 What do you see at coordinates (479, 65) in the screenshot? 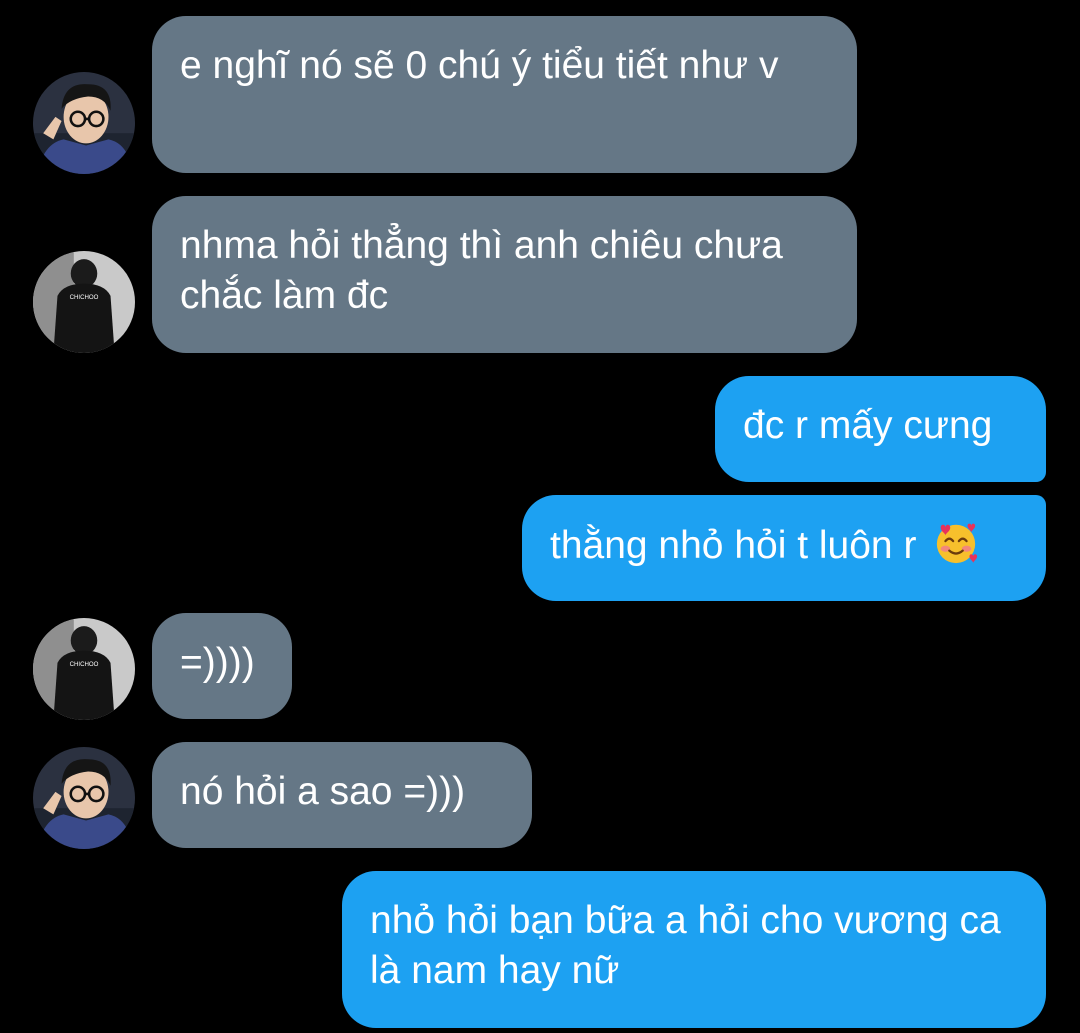
I see `message-text-1: e nghĩ nó sẽ 0 chú ý tiểu tiết như v` at bounding box center [479, 65].